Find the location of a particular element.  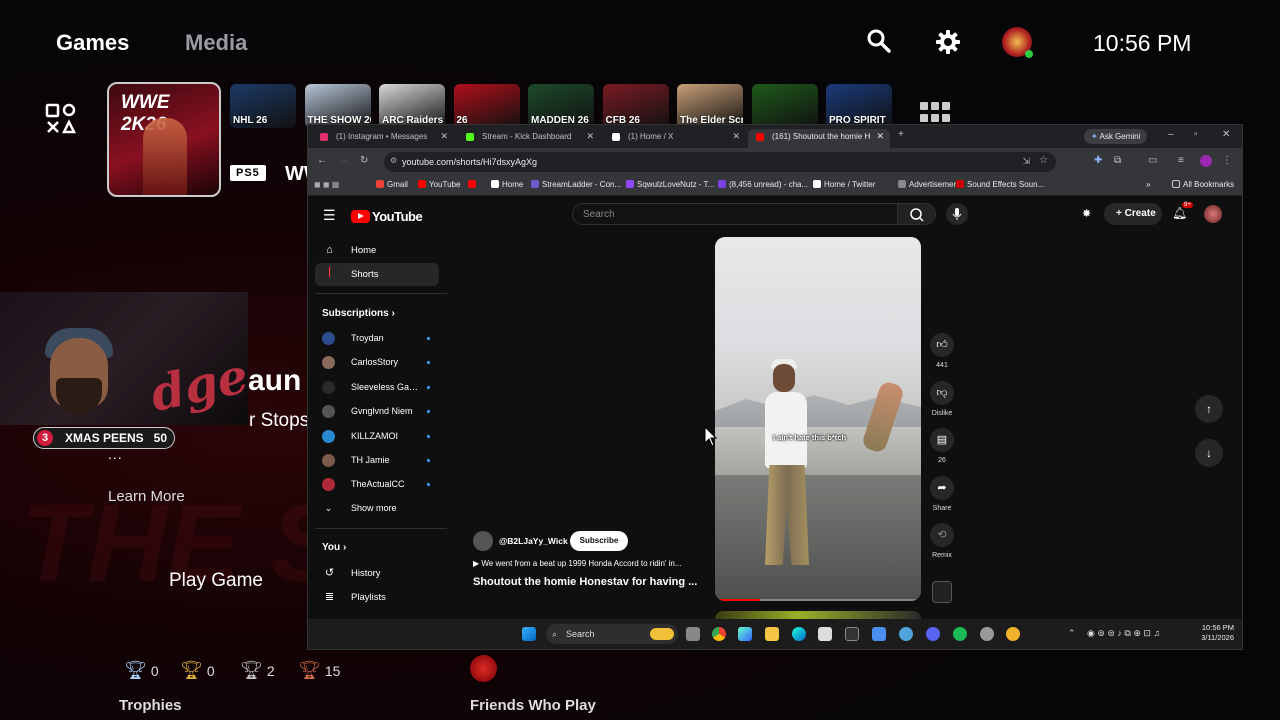

minimize-button: – is located at coordinates (1171, 134).